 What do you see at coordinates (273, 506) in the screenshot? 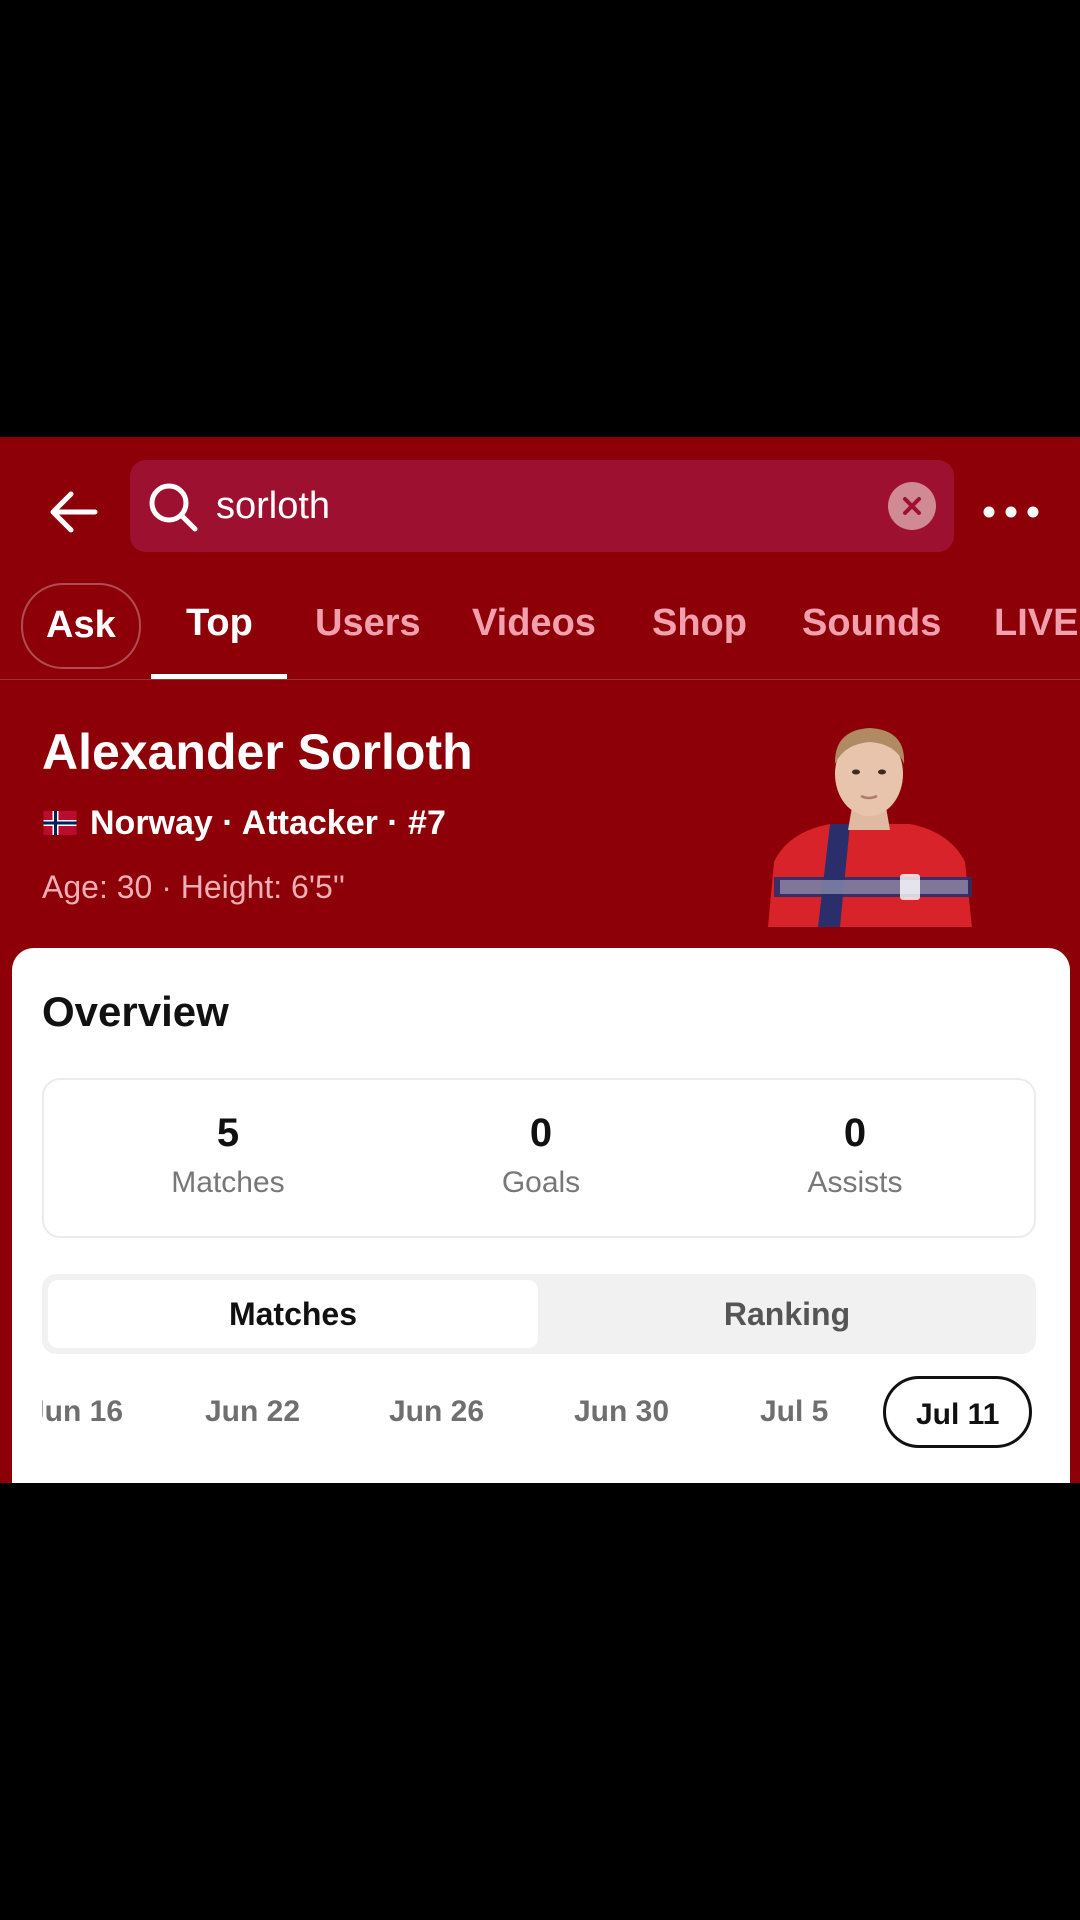
I see `search-input: sorloth` at bounding box center [273, 506].